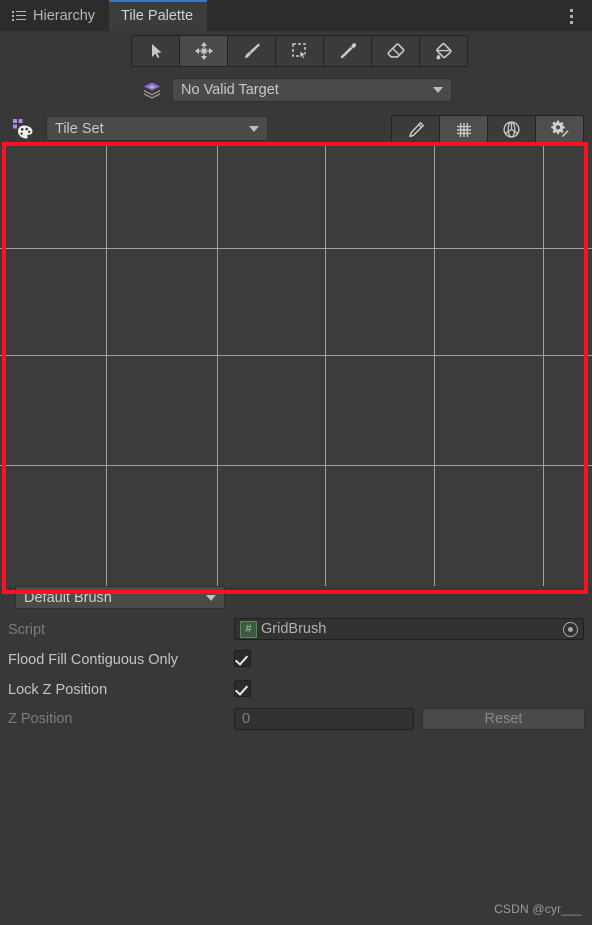  I want to click on box-select-icon, so click(300, 51).